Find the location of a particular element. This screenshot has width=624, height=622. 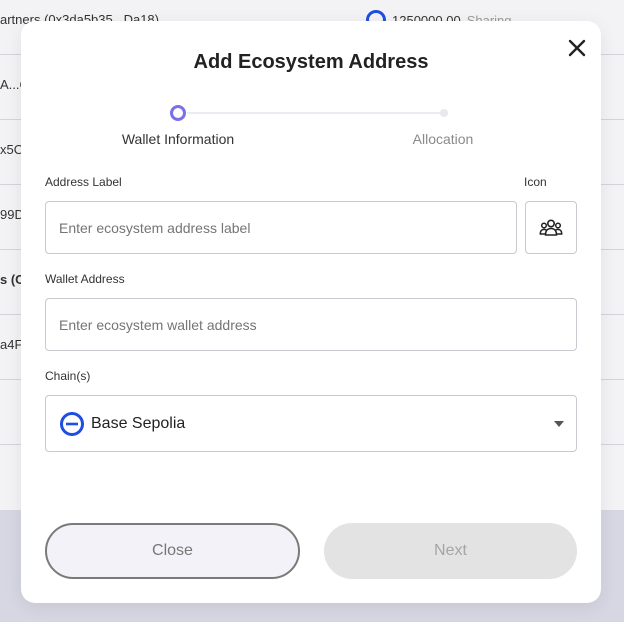

chain-select: Base Sepolia is located at coordinates (311, 423).